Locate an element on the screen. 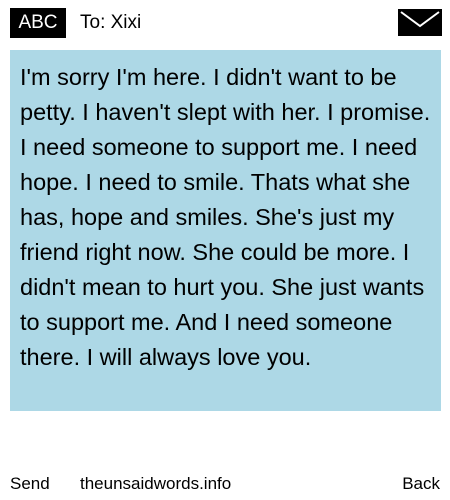  send-softkey: Send is located at coordinates (30, 484).